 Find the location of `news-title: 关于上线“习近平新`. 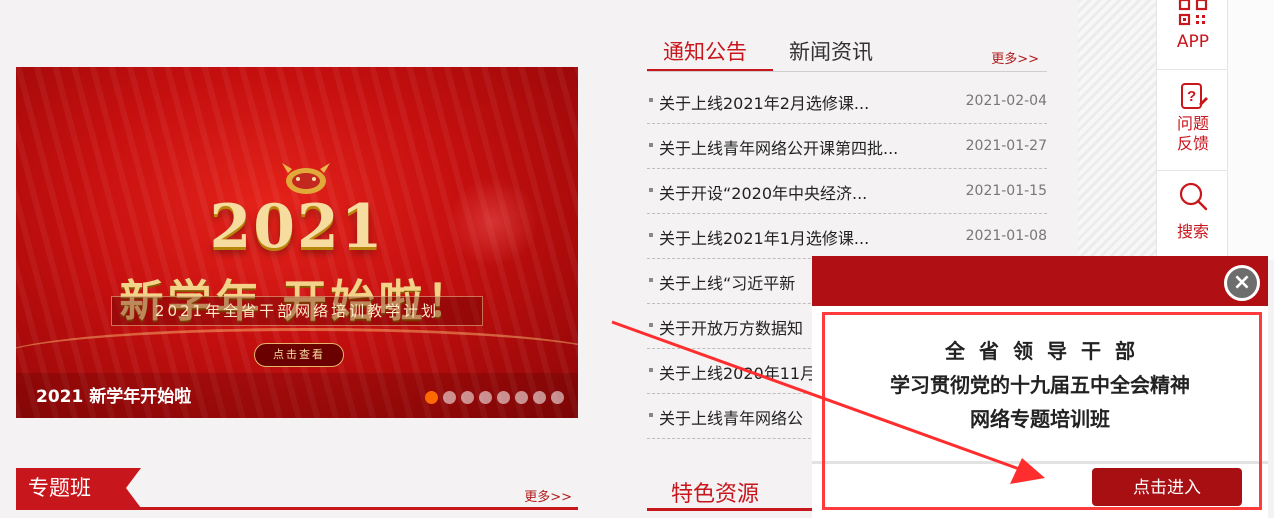

news-title: 关于上线“习近平新 is located at coordinates (727, 282).